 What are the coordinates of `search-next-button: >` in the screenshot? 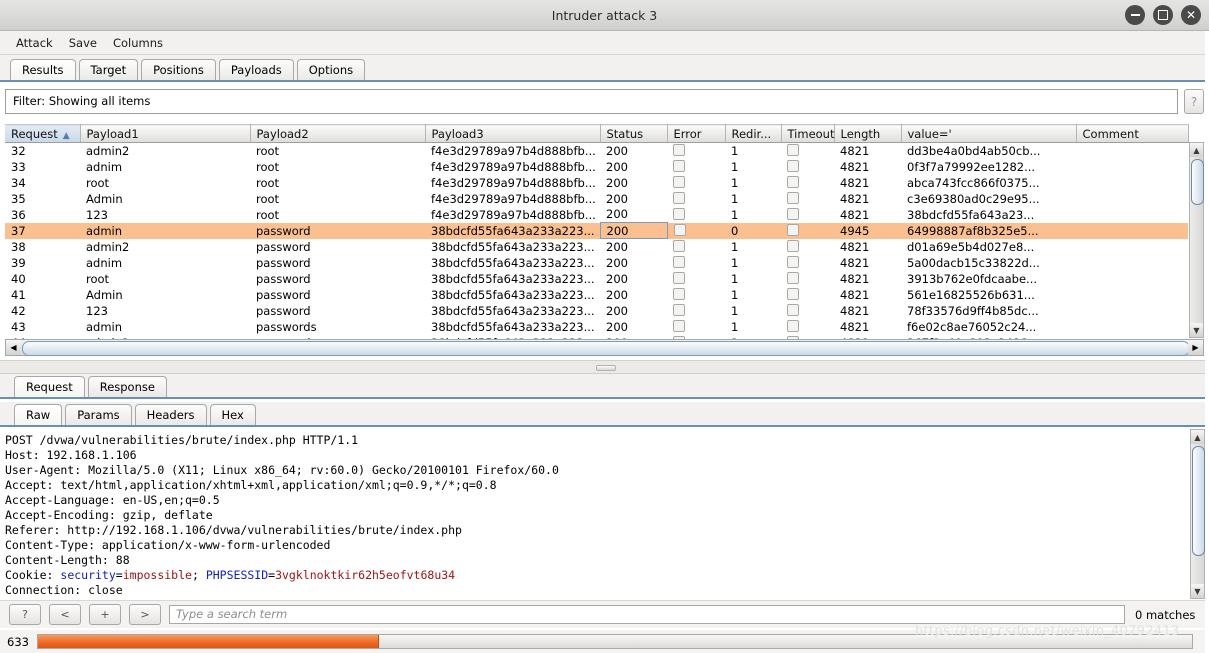 It's located at (145, 614).